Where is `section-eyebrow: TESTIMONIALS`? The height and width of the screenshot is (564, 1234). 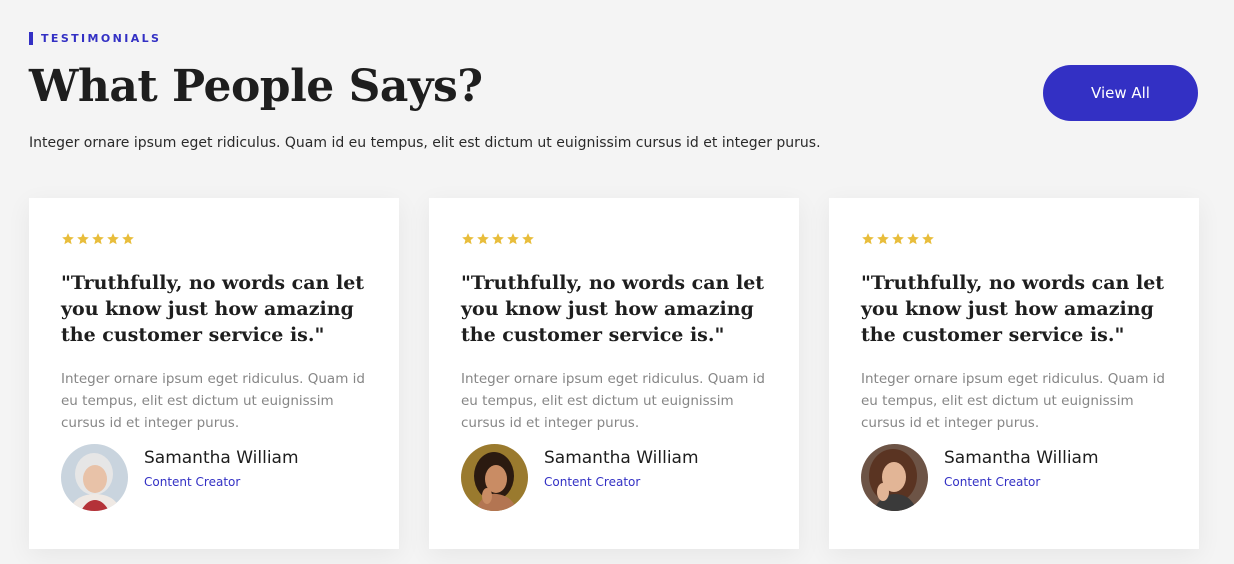
section-eyebrow: TESTIMONIALS is located at coordinates (95, 38).